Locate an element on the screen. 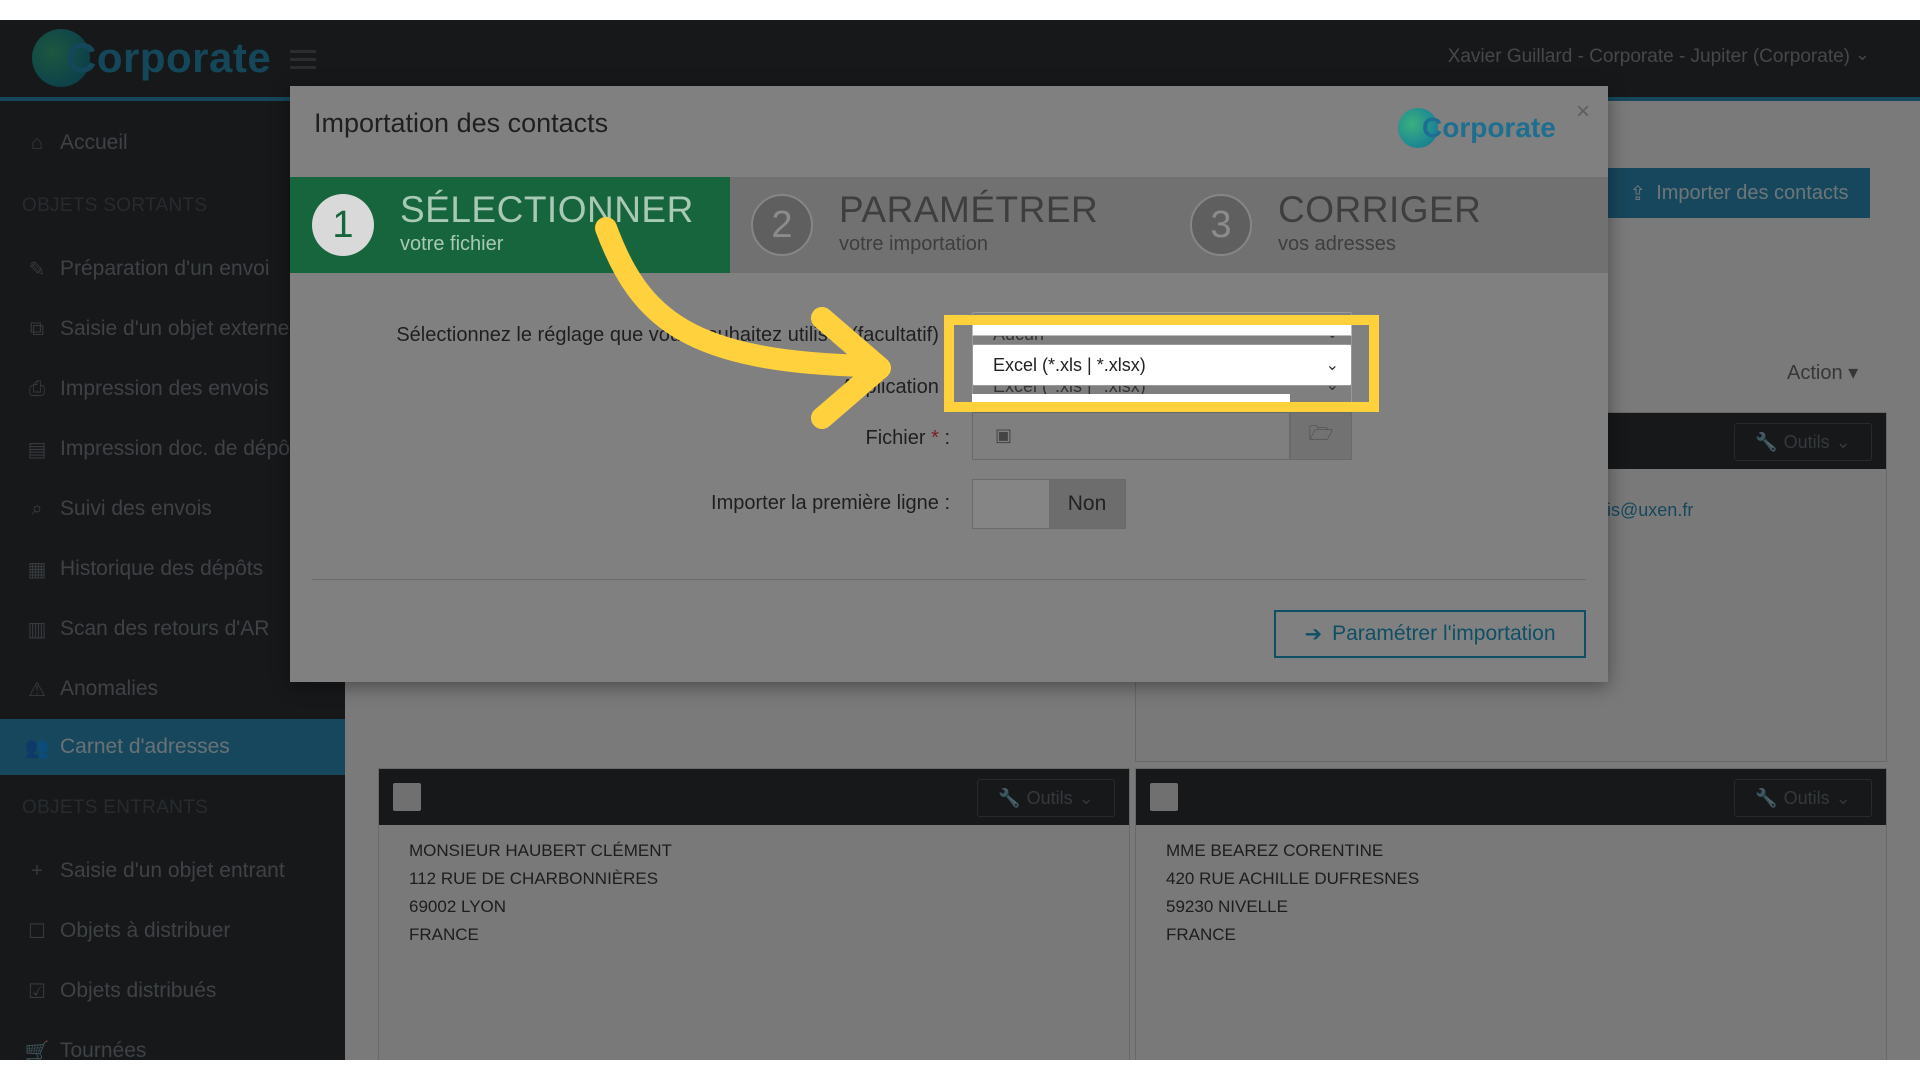 The height and width of the screenshot is (1080, 1920). first-line-label: Importer la première ligne : is located at coordinates (830, 503).